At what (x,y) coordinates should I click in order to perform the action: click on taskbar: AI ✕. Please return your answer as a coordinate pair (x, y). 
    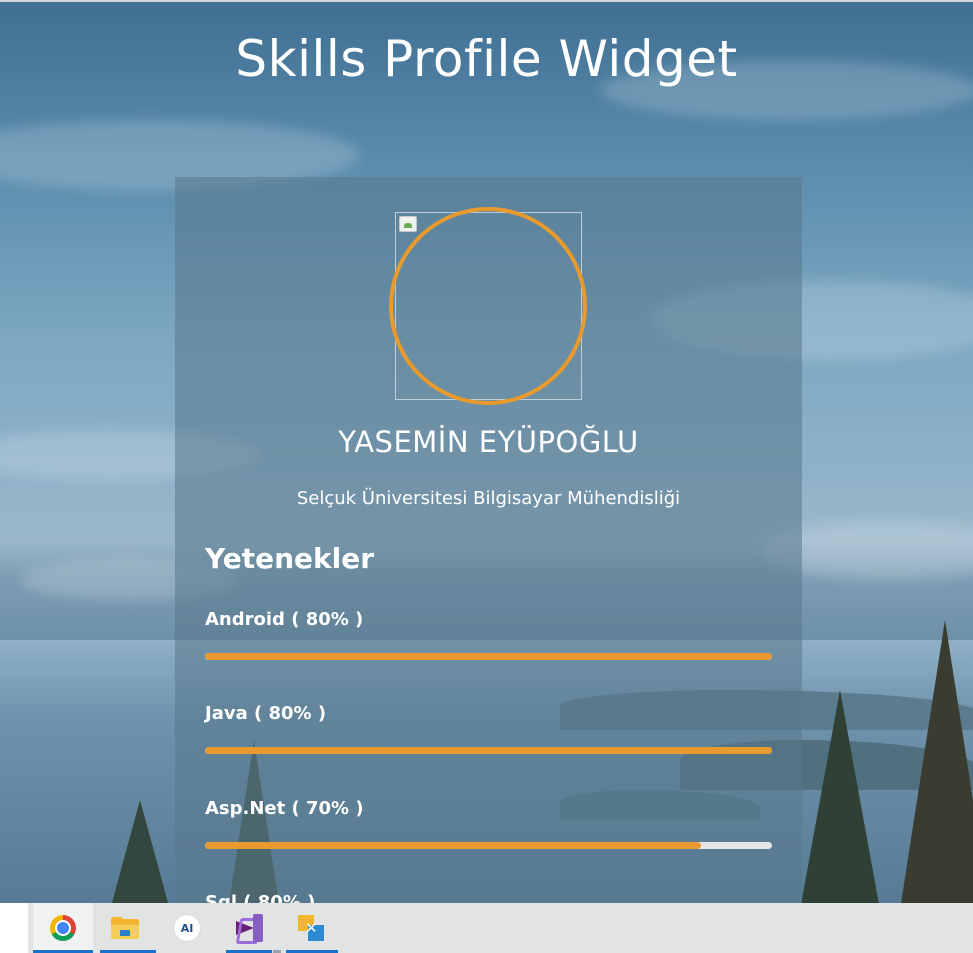
    Looking at the image, I should click on (486, 928).